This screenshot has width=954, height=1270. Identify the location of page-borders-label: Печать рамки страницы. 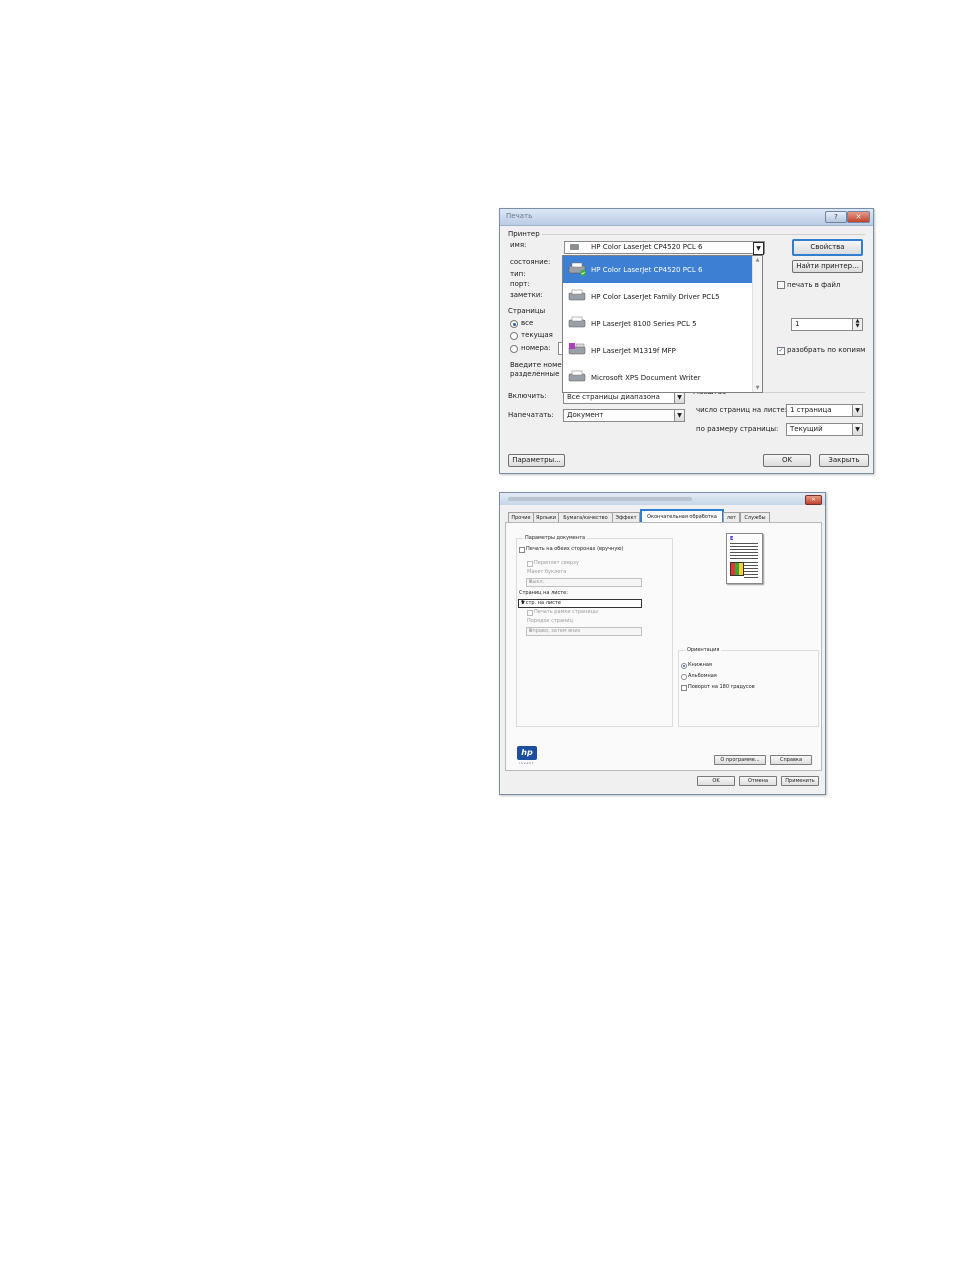
(566, 612).